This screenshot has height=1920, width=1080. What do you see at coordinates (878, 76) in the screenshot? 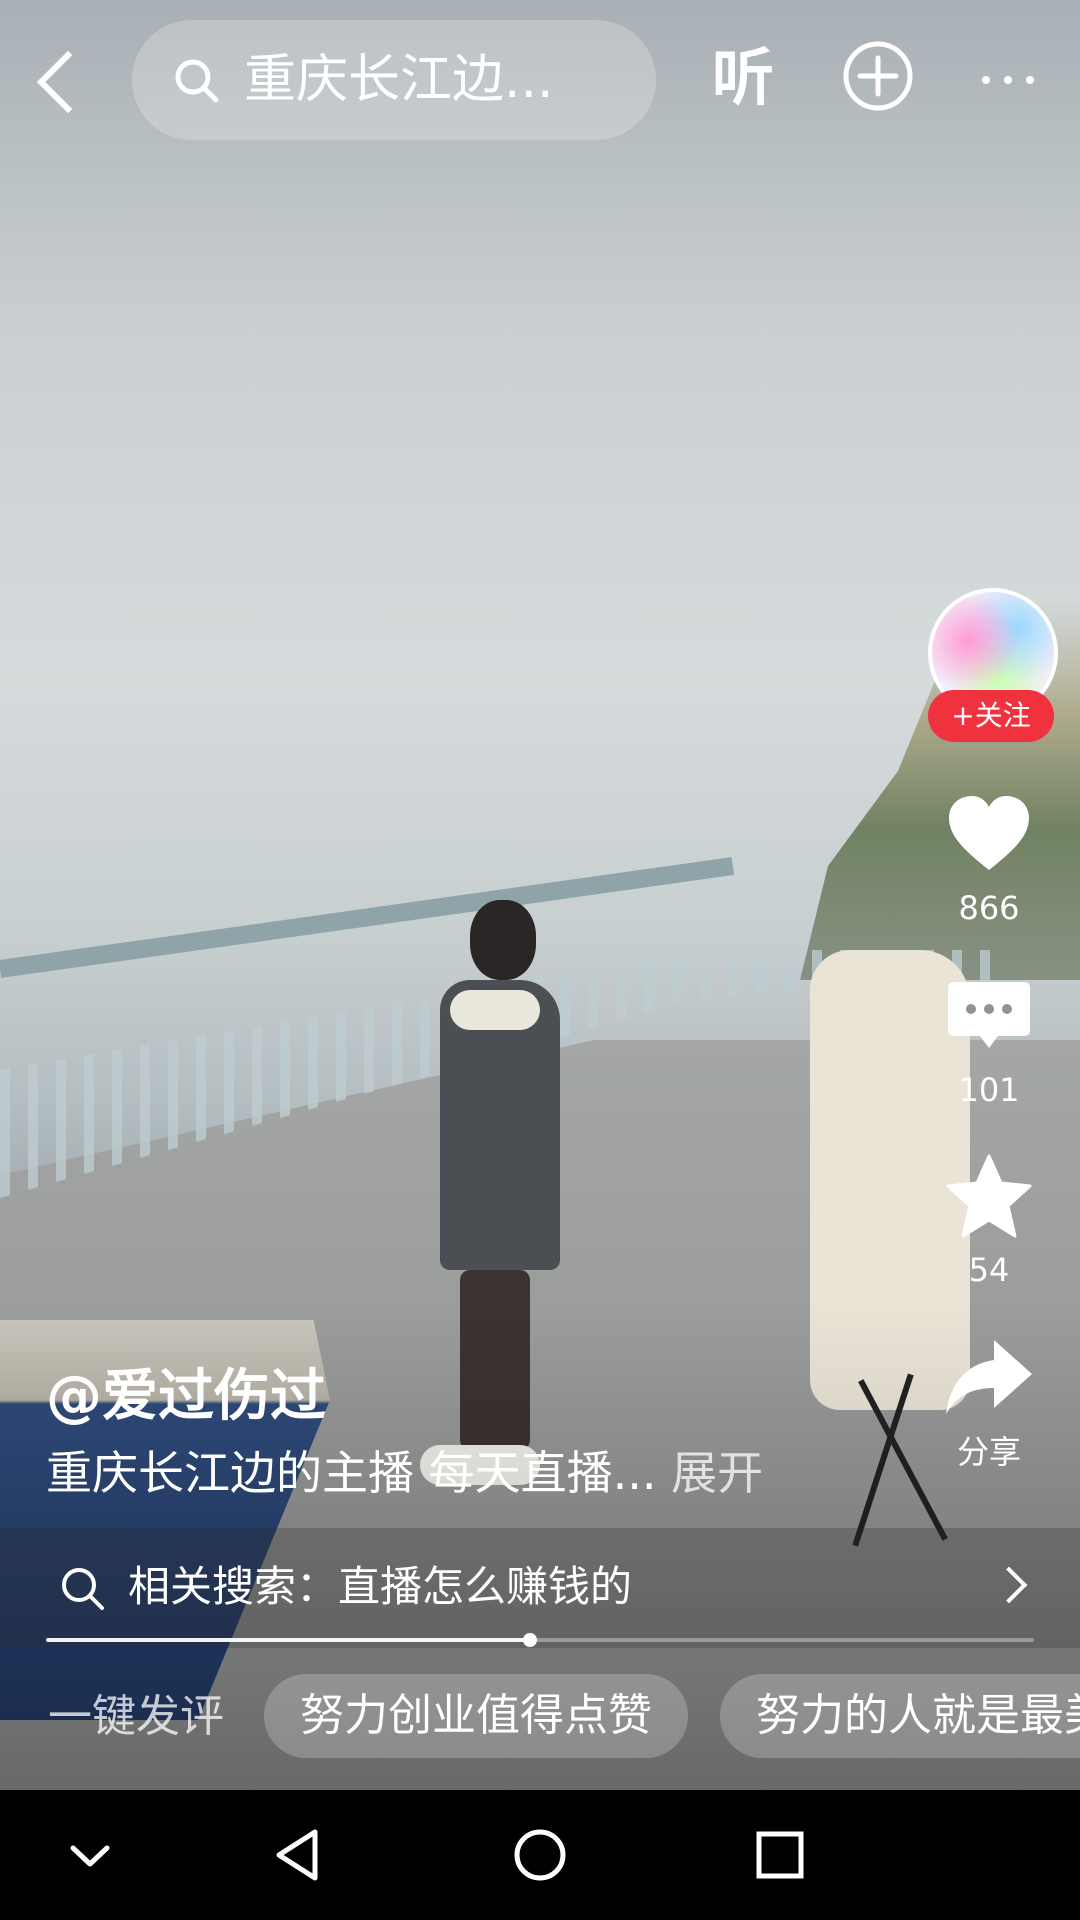
I see `add-icon` at bounding box center [878, 76].